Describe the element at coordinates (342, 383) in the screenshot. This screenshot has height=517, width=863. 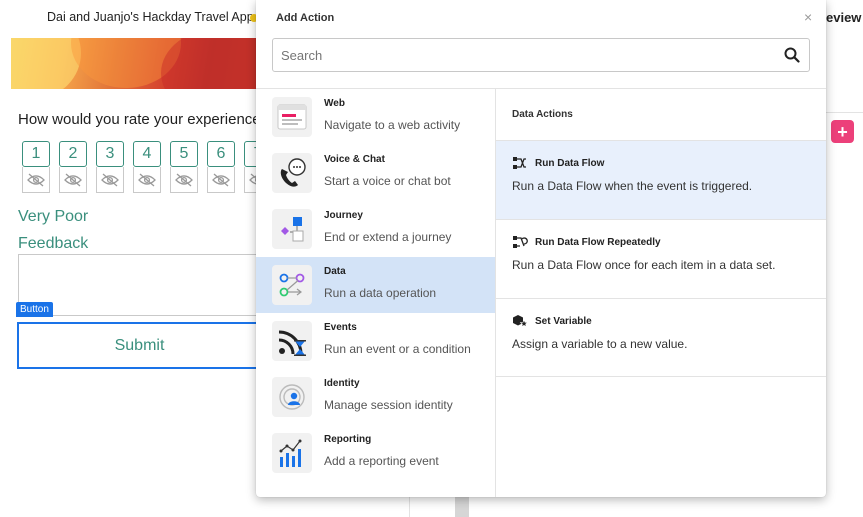
I see `category-name: Identity` at that location.